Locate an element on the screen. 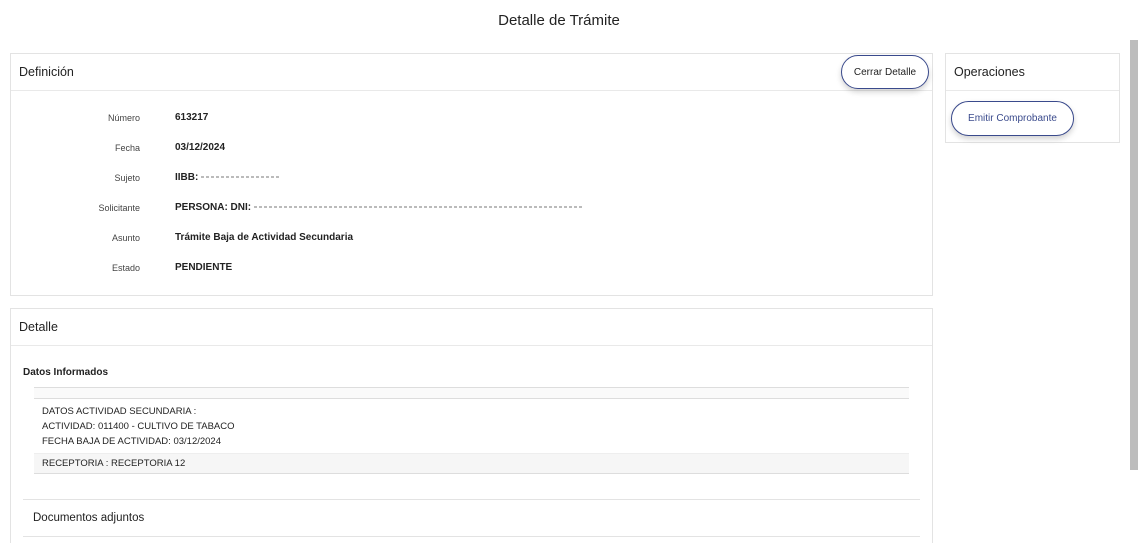  field-value-wrap: PERSONA: DNI: is located at coordinates (380, 207).